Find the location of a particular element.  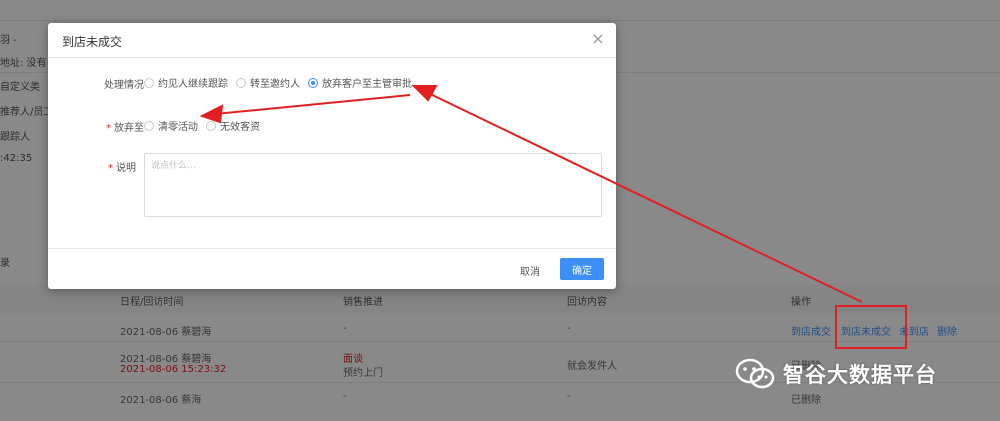

watermark-text: 智谷大数据平台 is located at coordinates (860, 375).